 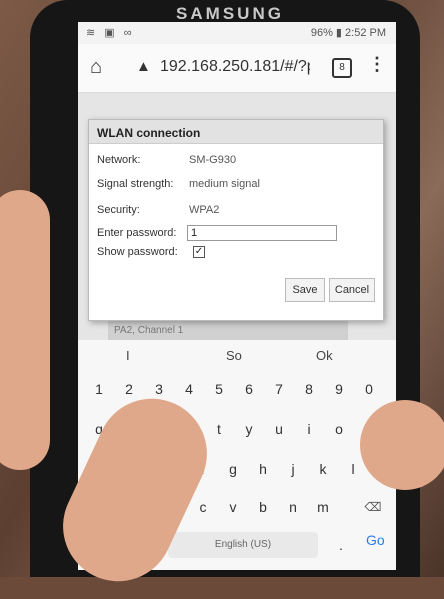 I want to click on home-icon: ⌂, so click(x=96, y=67).